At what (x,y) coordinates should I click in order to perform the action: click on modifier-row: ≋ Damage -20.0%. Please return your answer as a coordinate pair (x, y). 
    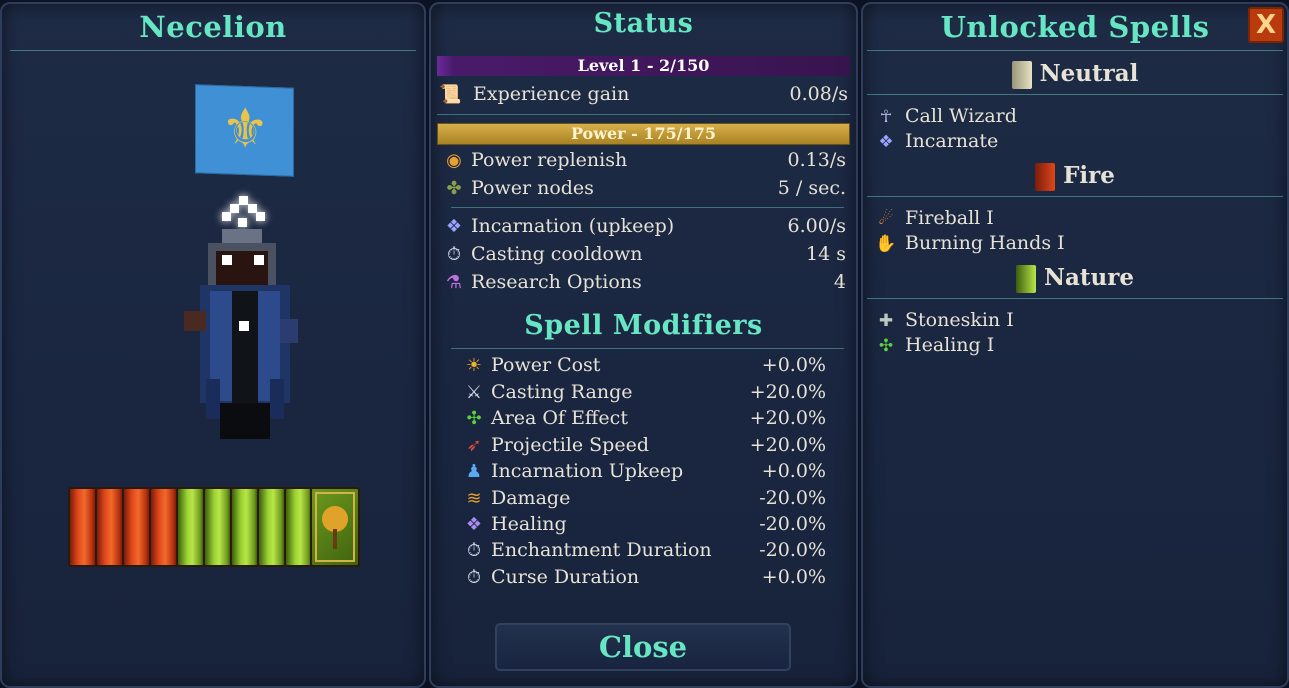
    Looking at the image, I should click on (644, 498).